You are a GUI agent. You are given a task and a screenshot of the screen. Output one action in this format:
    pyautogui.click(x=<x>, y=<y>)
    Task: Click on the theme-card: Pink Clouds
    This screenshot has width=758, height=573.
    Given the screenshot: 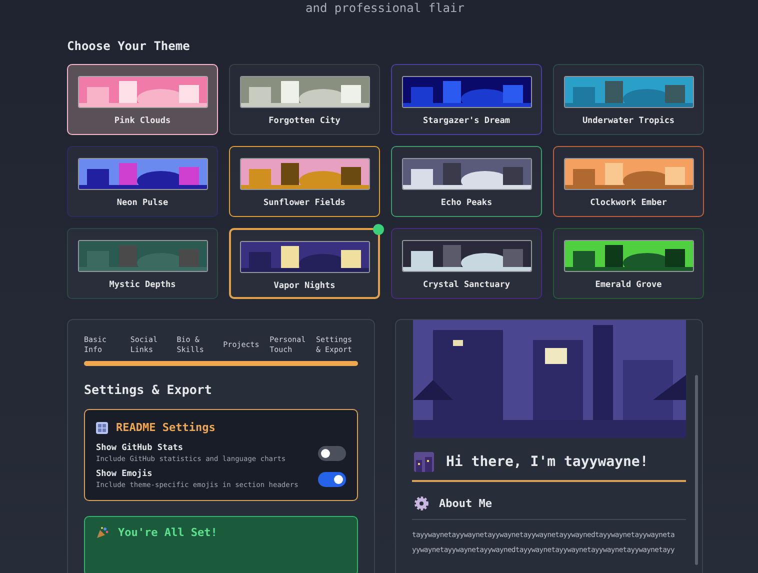 What is the action you would take?
    pyautogui.click(x=142, y=99)
    